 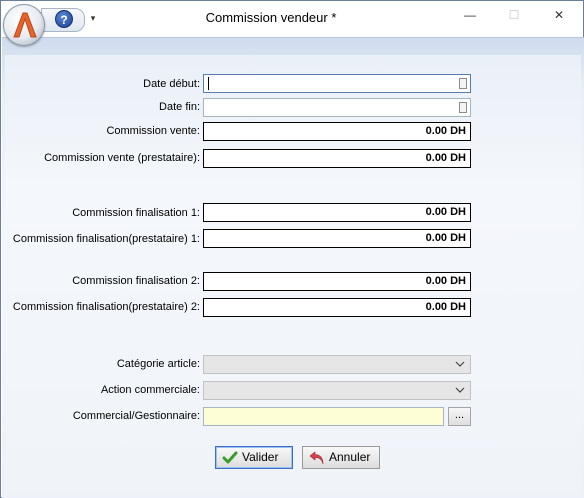 I want to click on date-debut-label: Date début:, so click(x=171, y=84).